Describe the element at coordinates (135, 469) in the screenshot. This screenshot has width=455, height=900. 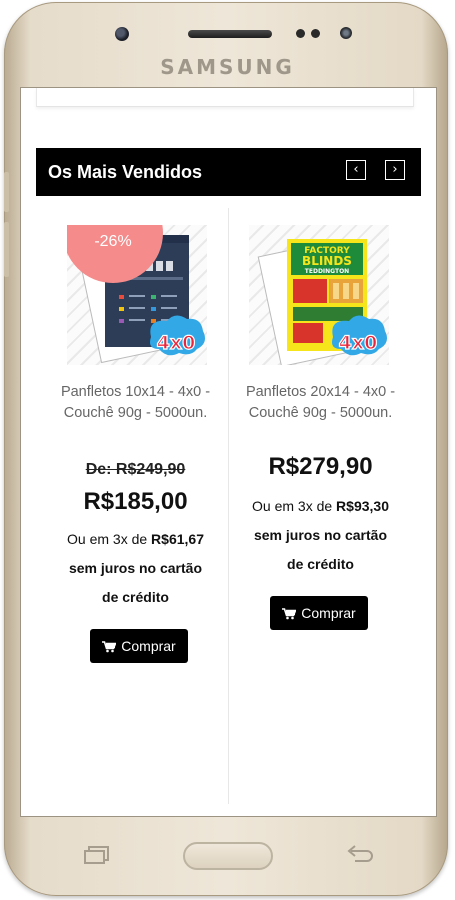
I see `old-price: De: R$249,90` at that location.